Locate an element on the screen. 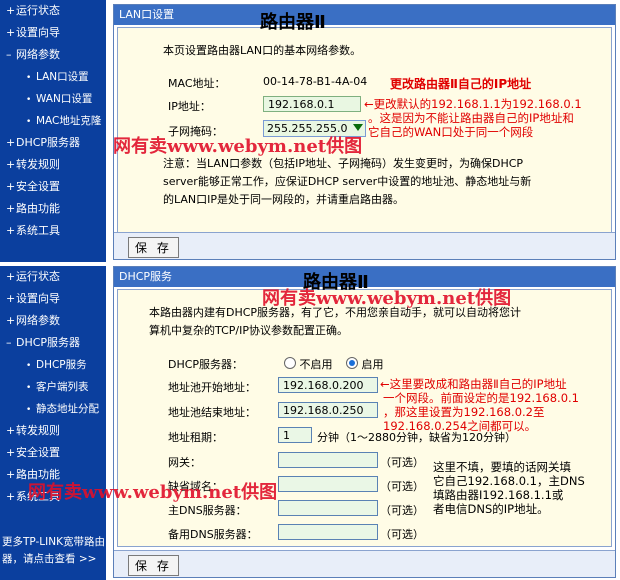 This screenshot has height=580, width=620. sidebar-item-label: LAN口设置 is located at coordinates (62, 77).